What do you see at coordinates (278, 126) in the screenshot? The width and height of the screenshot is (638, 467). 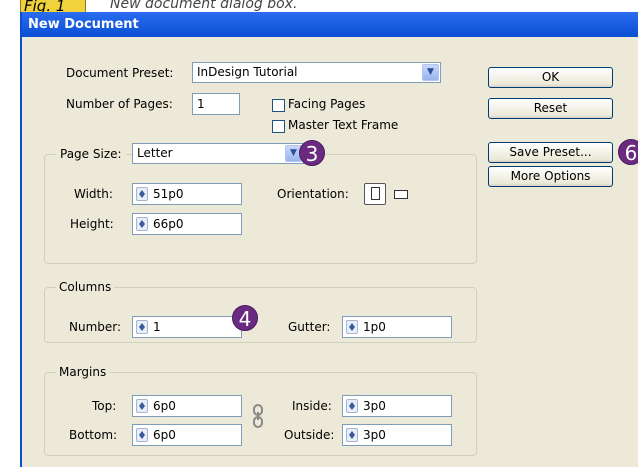 I see `master-text-frame-checkbox` at bounding box center [278, 126].